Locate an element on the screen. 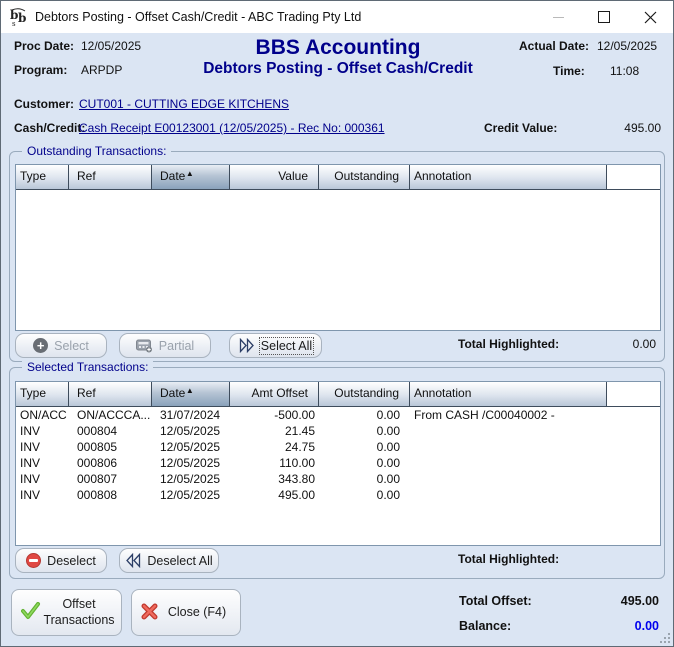  cell-amount: 343.80 is located at coordinates (296, 479).